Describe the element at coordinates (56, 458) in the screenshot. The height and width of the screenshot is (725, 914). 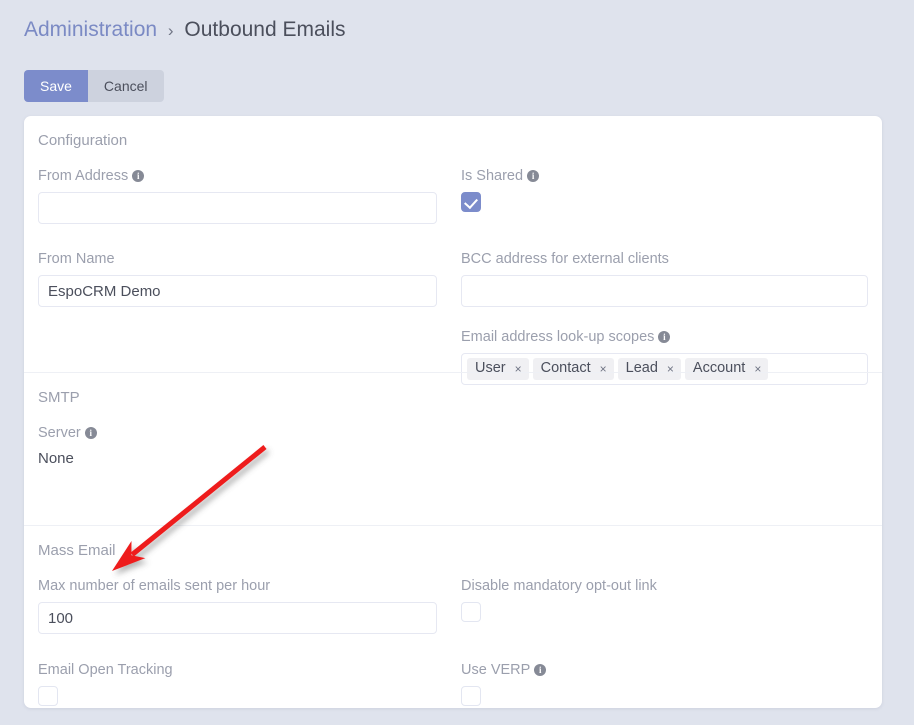
I see `smtp-server-value: None` at that location.